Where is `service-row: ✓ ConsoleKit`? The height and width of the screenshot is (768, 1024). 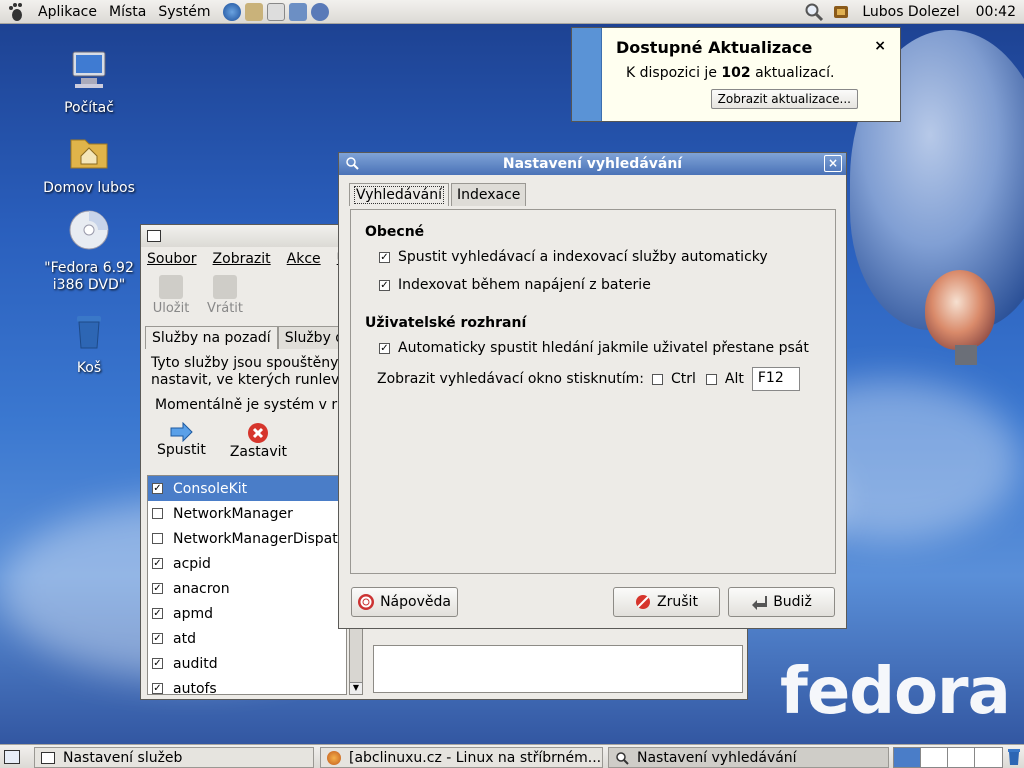 service-row: ✓ ConsoleKit is located at coordinates (247, 488).